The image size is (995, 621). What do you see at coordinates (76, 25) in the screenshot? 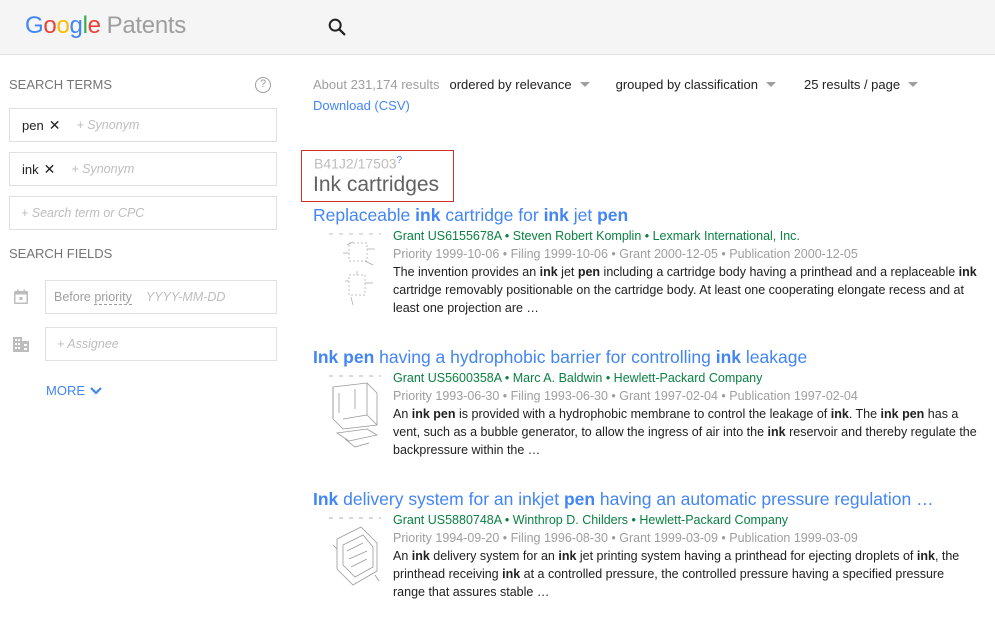
I see `logo-letter: g` at bounding box center [76, 25].